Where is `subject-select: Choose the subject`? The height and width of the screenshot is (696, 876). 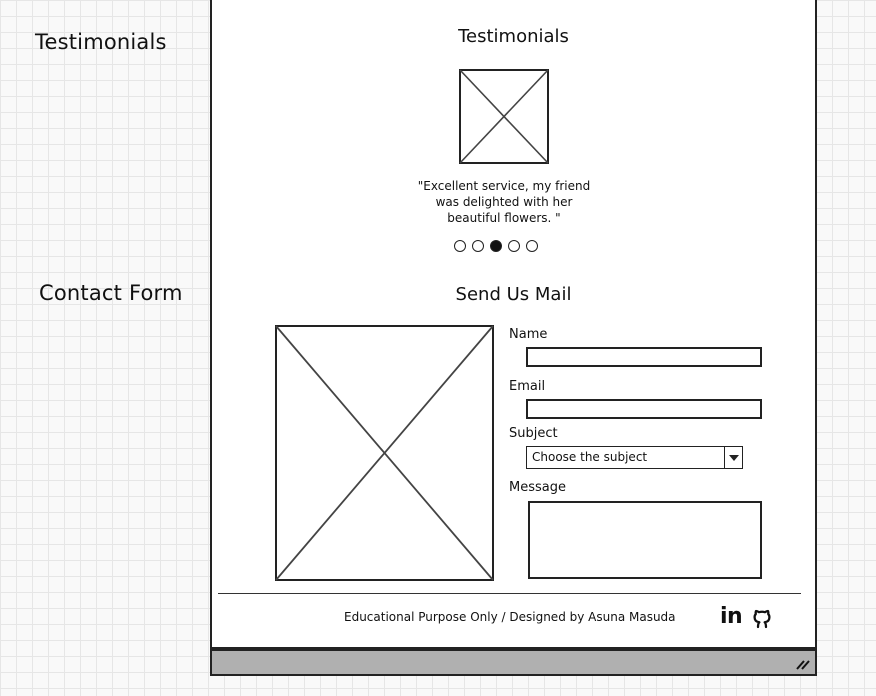
subject-select: Choose the subject is located at coordinates (634, 457).